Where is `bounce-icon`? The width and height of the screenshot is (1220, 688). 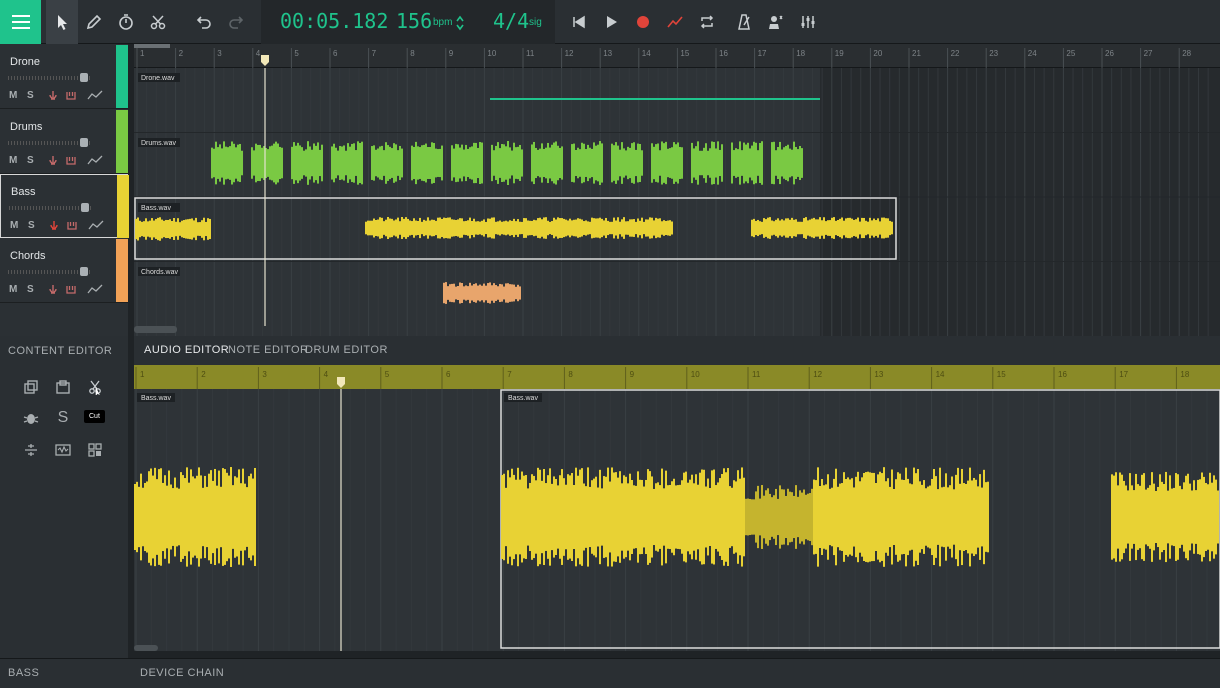
bounce-icon is located at coordinates (63, 450).